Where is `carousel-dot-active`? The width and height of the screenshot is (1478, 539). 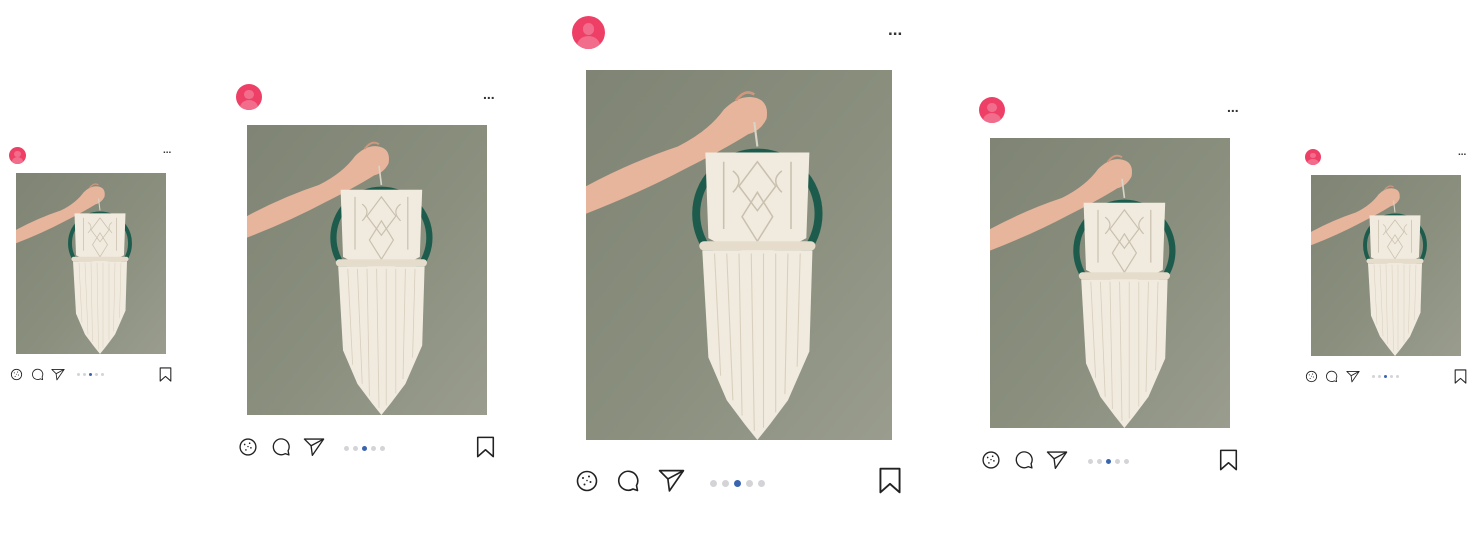
carousel-dot-active is located at coordinates (1385, 376).